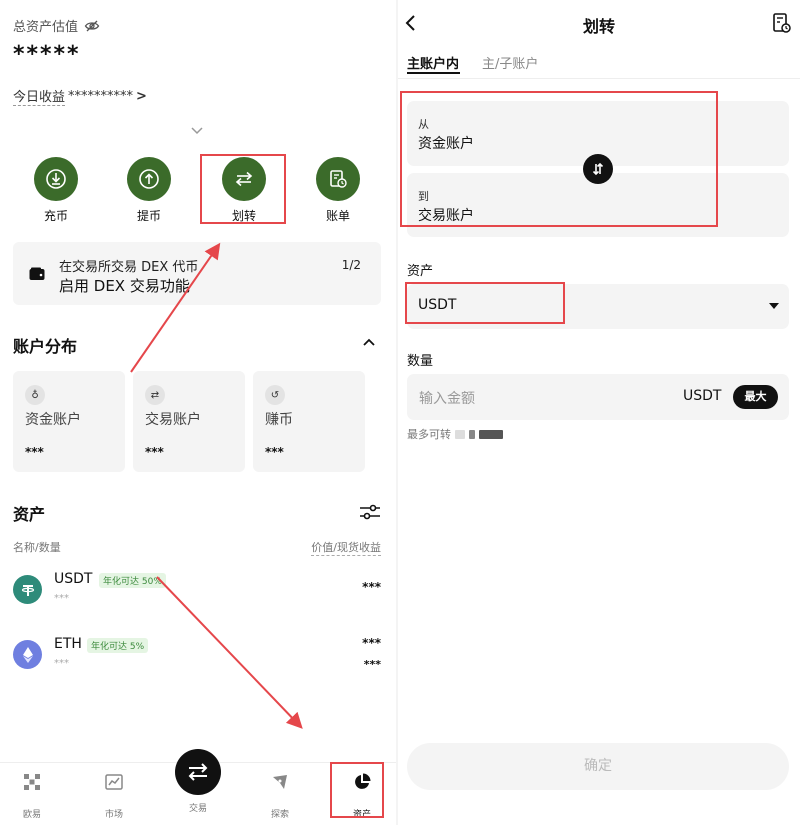 This screenshot has width=800, height=825. Describe the element at coordinates (197, 131) in the screenshot. I see `chevron-down-icon` at that location.